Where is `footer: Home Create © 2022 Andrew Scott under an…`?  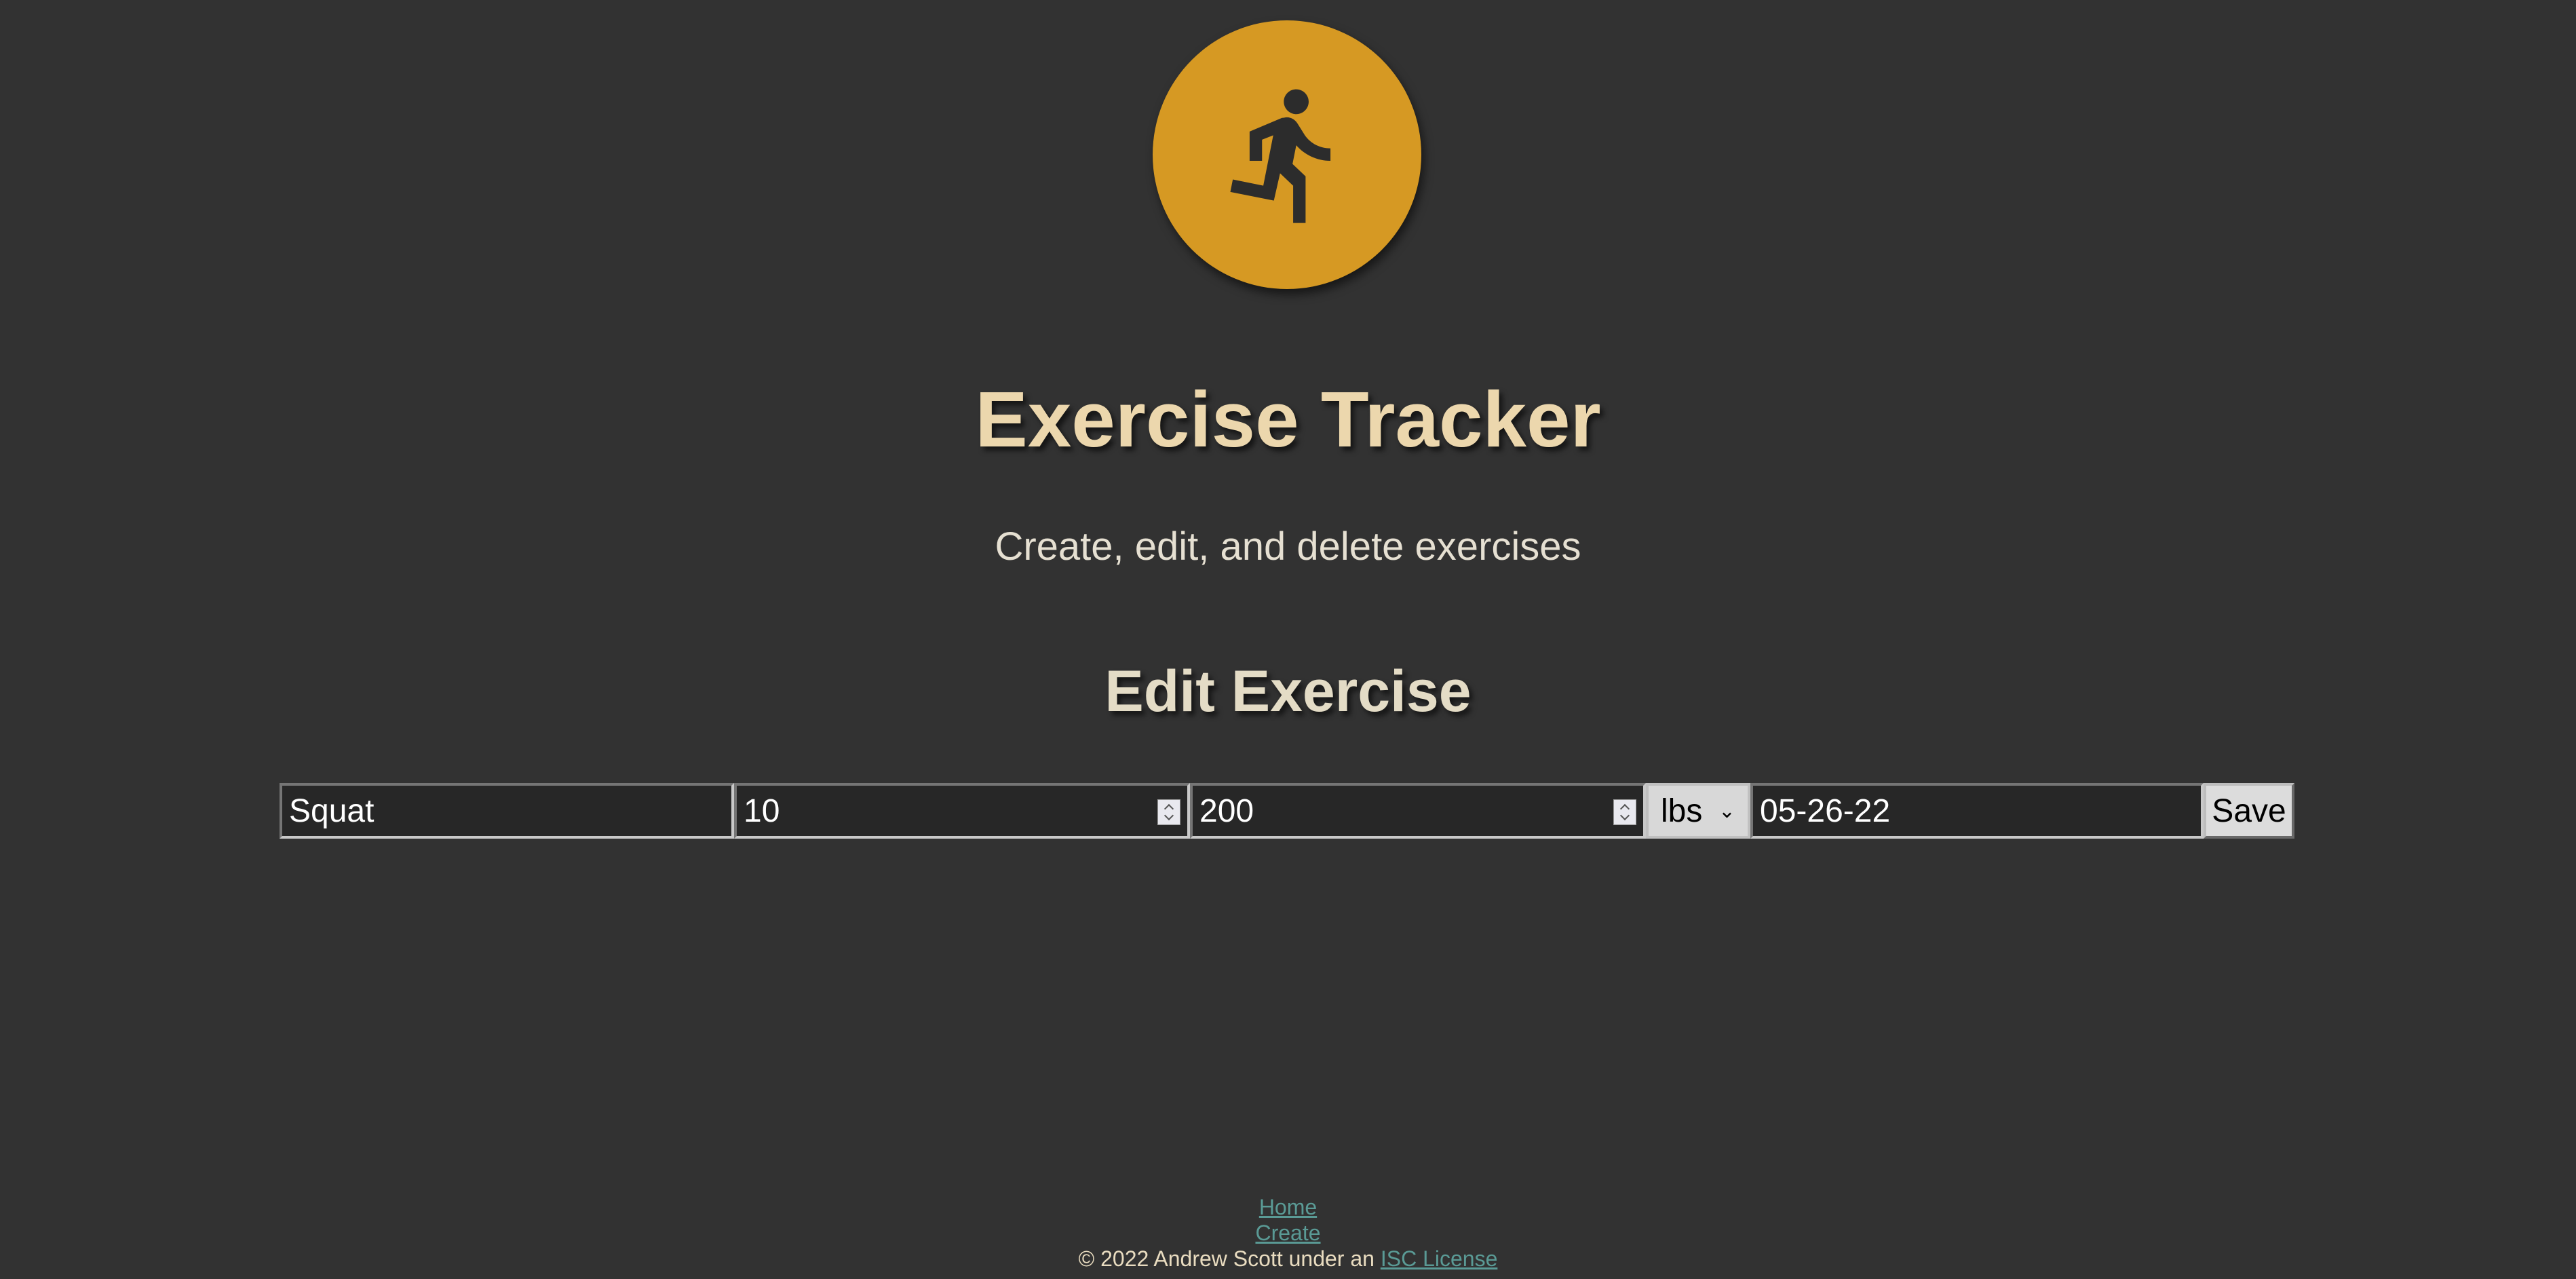 footer: Home Create © 2022 Andrew Scott under an… is located at coordinates (1288, 1233).